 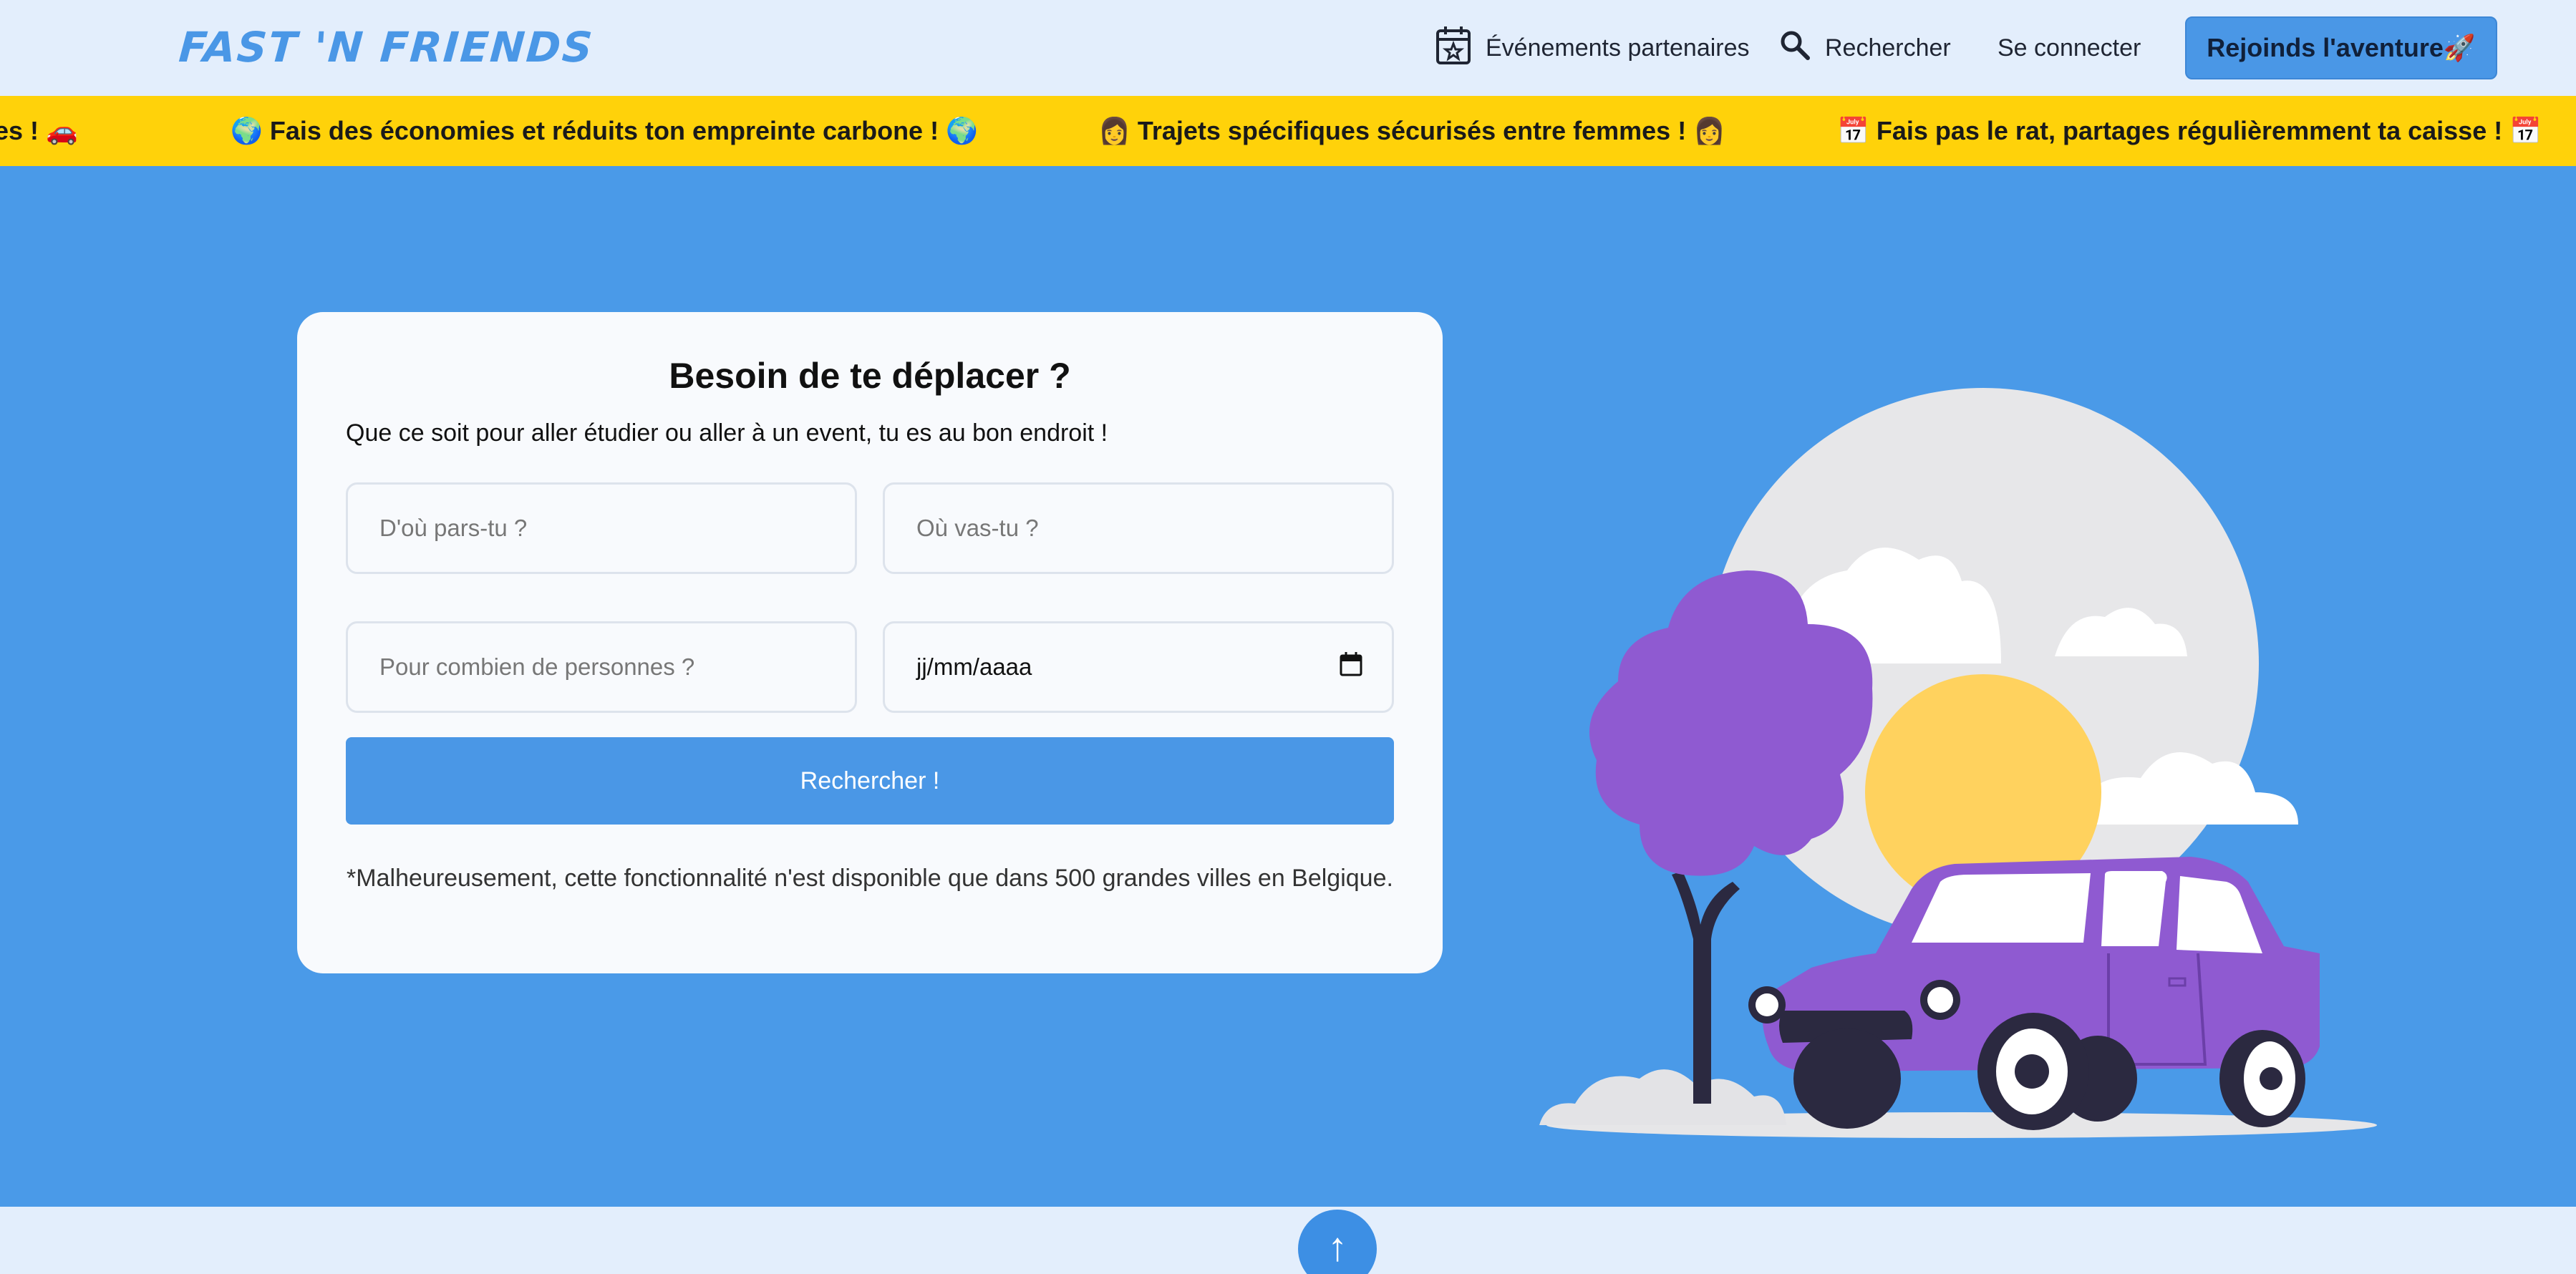 I want to click on calendar-icon, so click(x=1351, y=667).